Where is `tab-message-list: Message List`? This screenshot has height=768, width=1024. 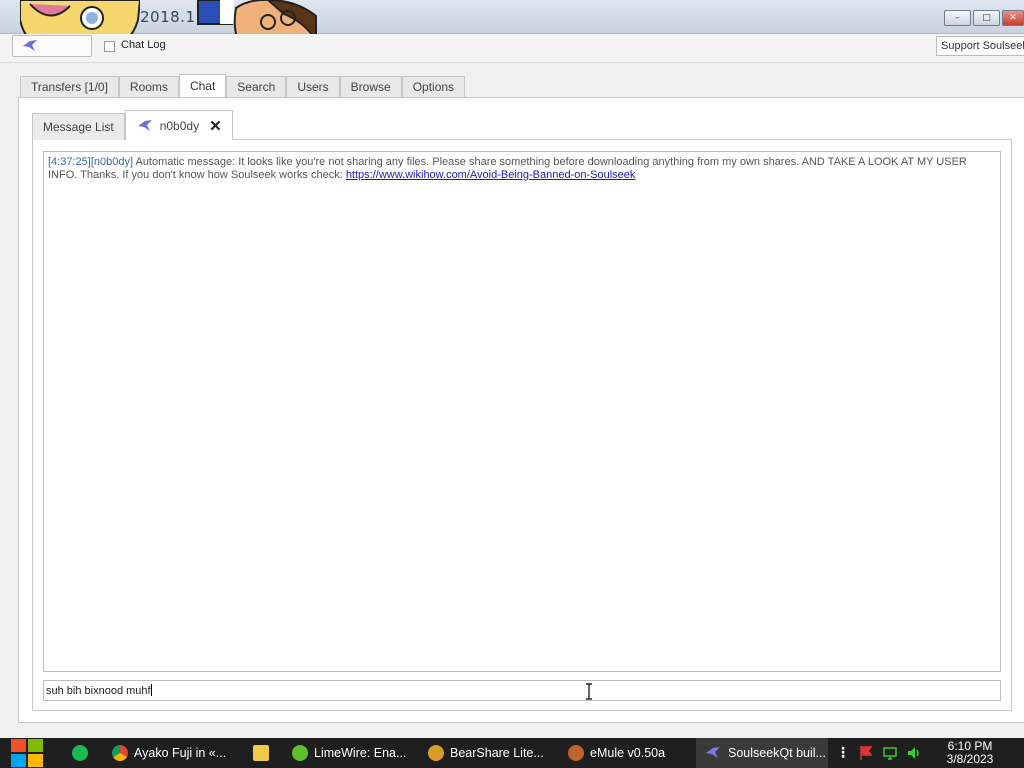
tab-message-list: Message List is located at coordinates (78, 126).